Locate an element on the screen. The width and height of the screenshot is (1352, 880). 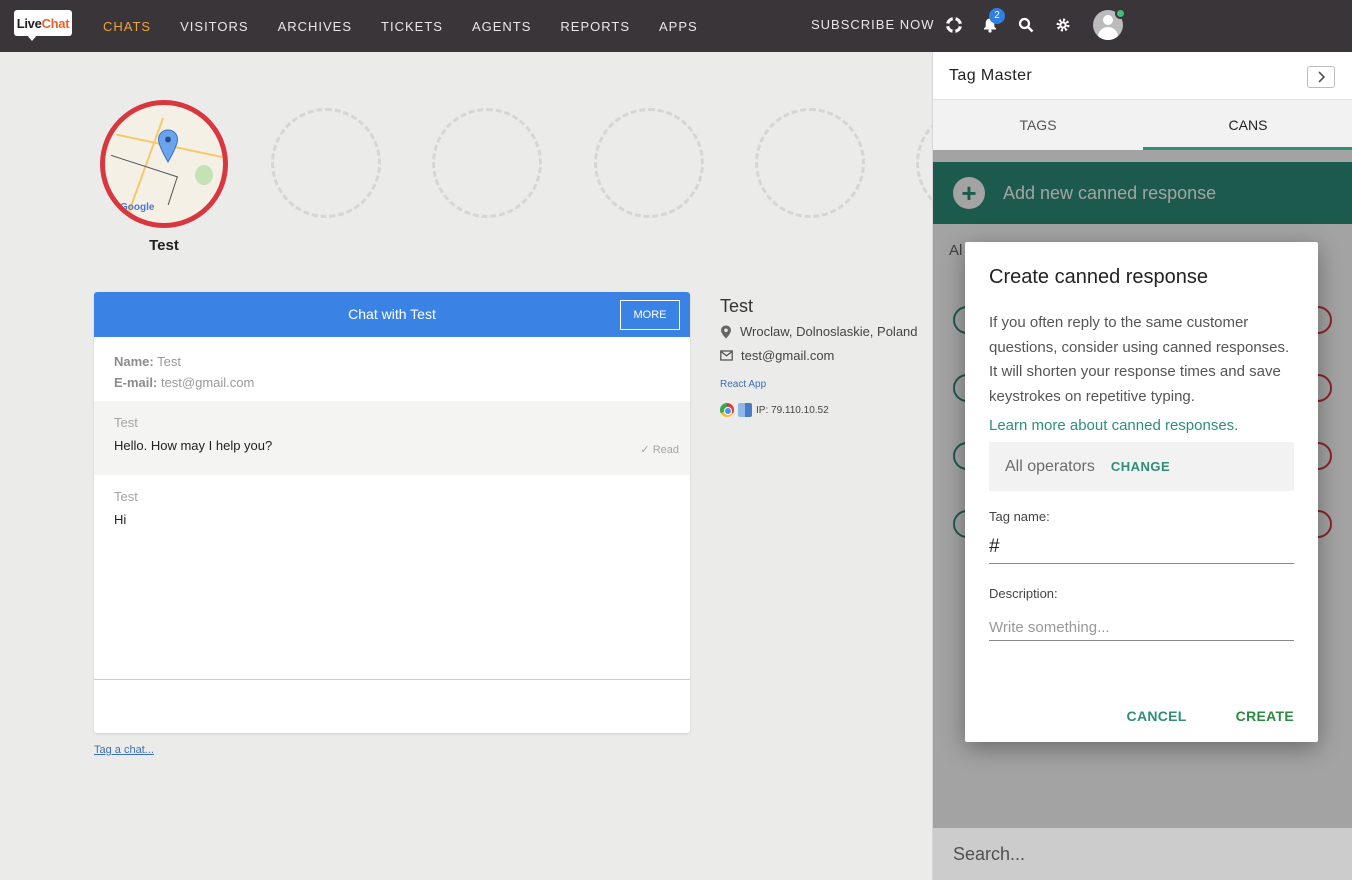
chat-message: Test Hi is located at coordinates (126, 508).